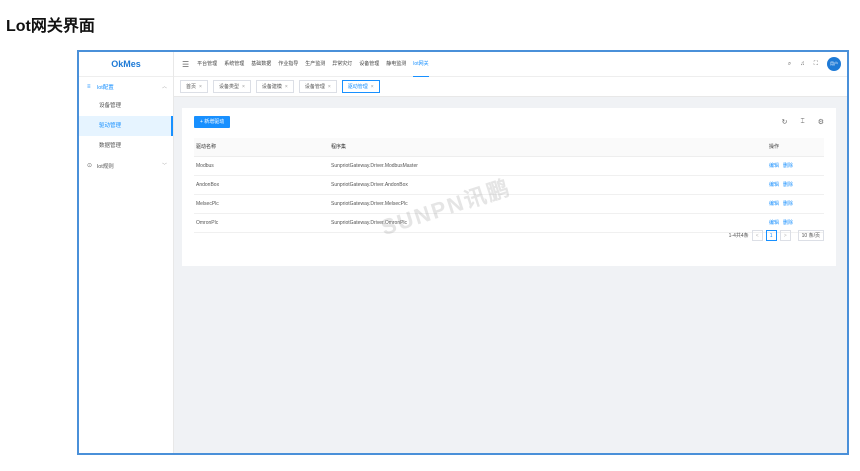  I want to click on nav-item-andon: 异常灾灯, so click(342, 64).